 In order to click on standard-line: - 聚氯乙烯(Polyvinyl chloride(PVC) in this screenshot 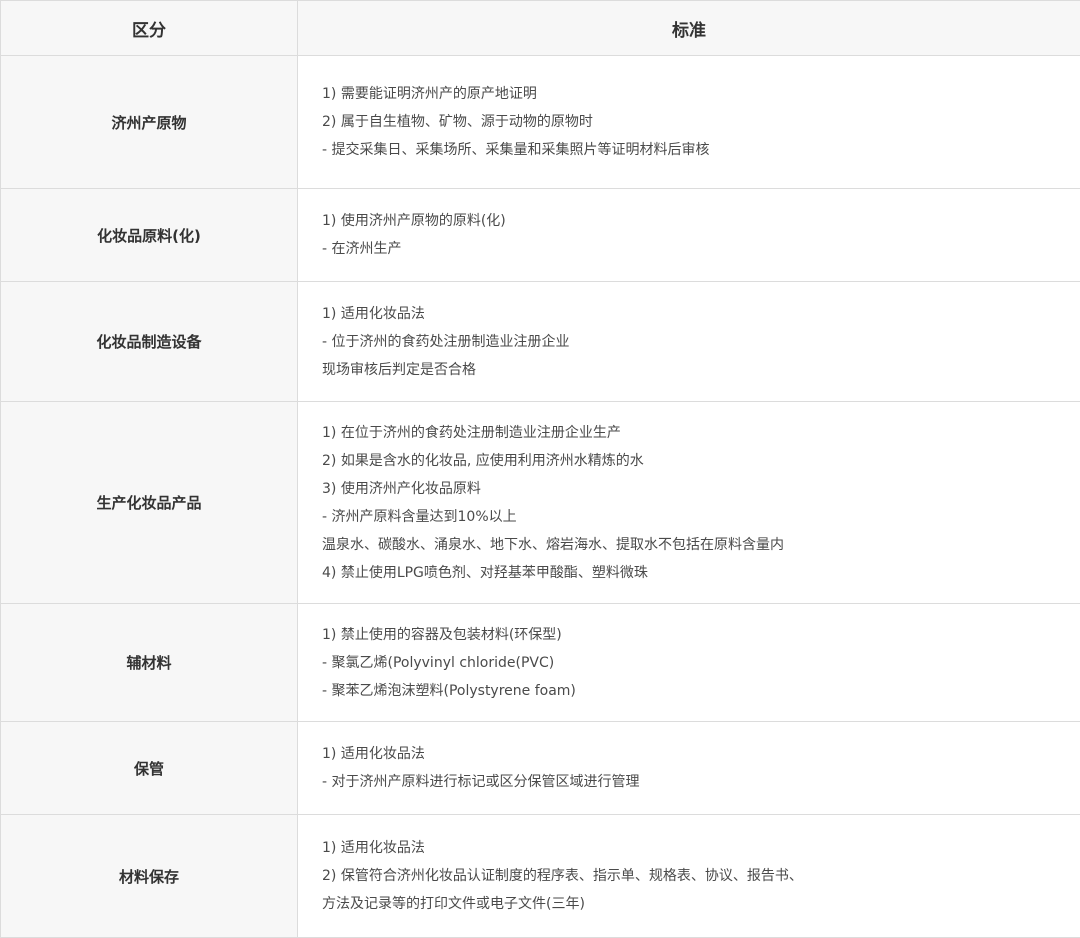, I will do `click(701, 663)`.